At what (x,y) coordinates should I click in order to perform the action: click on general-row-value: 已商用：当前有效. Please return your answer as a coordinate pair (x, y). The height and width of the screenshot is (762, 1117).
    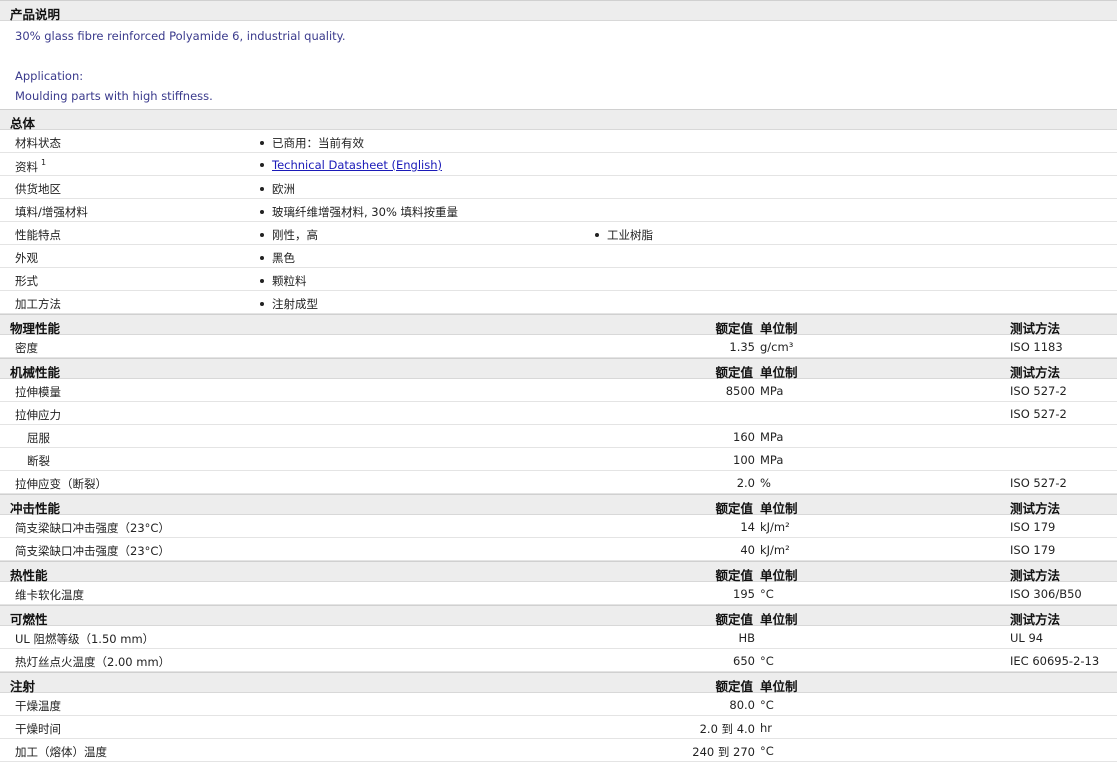
    Looking at the image, I should click on (312, 143).